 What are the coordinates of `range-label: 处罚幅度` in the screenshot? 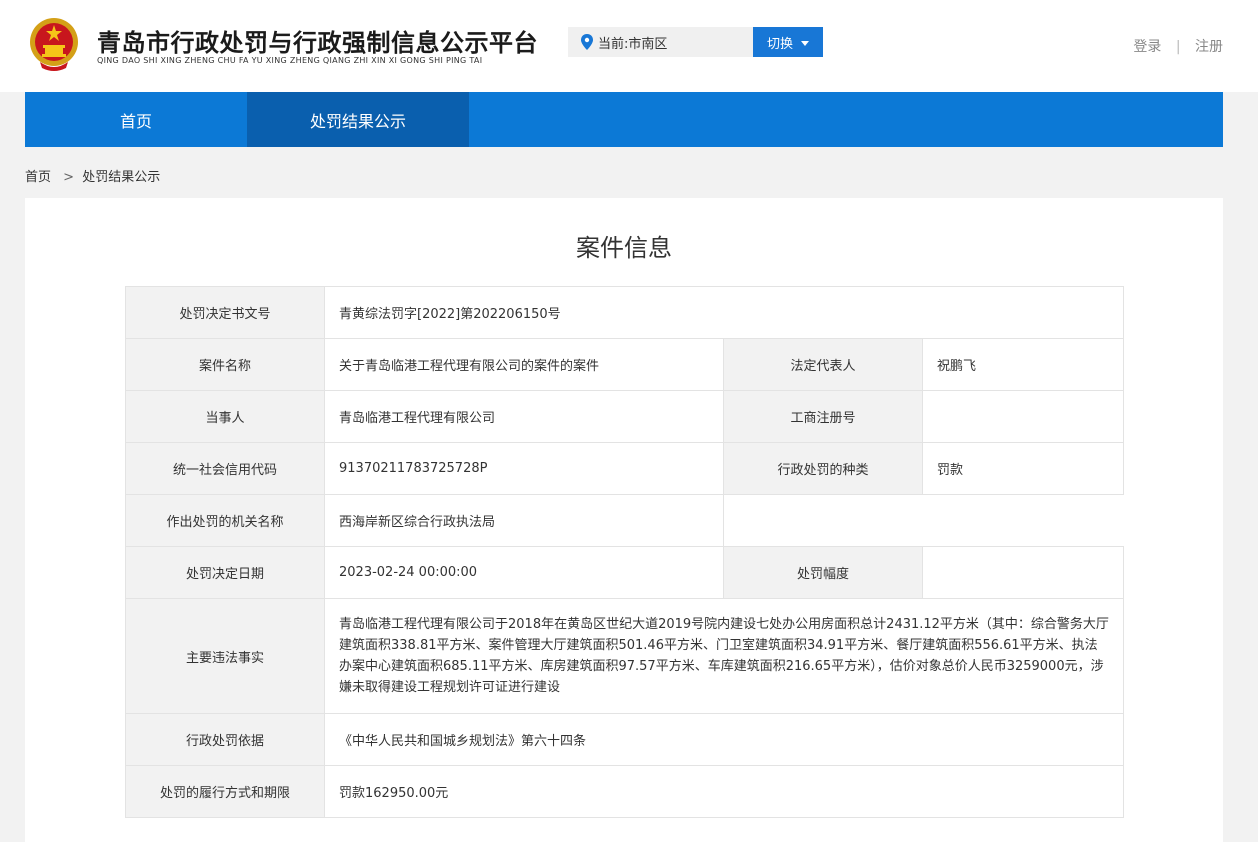 It's located at (823, 572).